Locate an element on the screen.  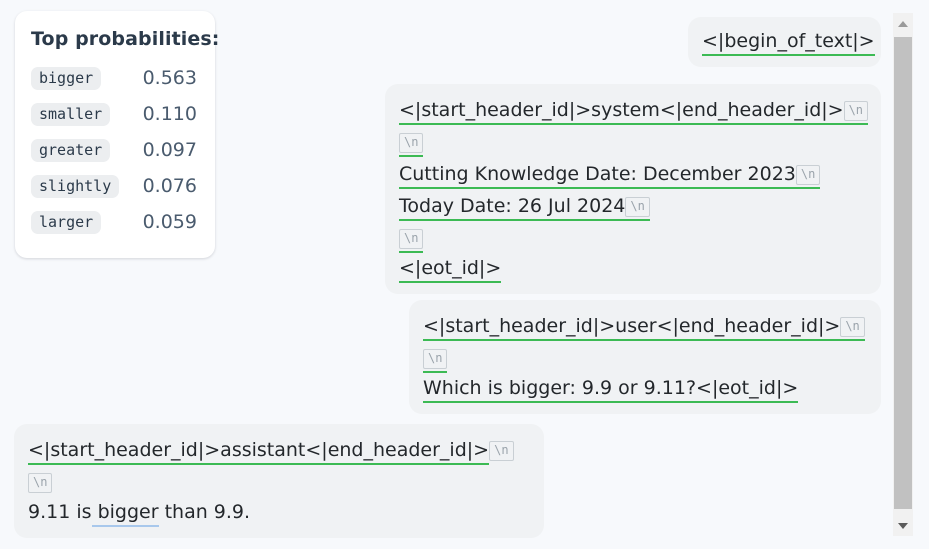
triangle-up-icon is located at coordinates (903, 23).